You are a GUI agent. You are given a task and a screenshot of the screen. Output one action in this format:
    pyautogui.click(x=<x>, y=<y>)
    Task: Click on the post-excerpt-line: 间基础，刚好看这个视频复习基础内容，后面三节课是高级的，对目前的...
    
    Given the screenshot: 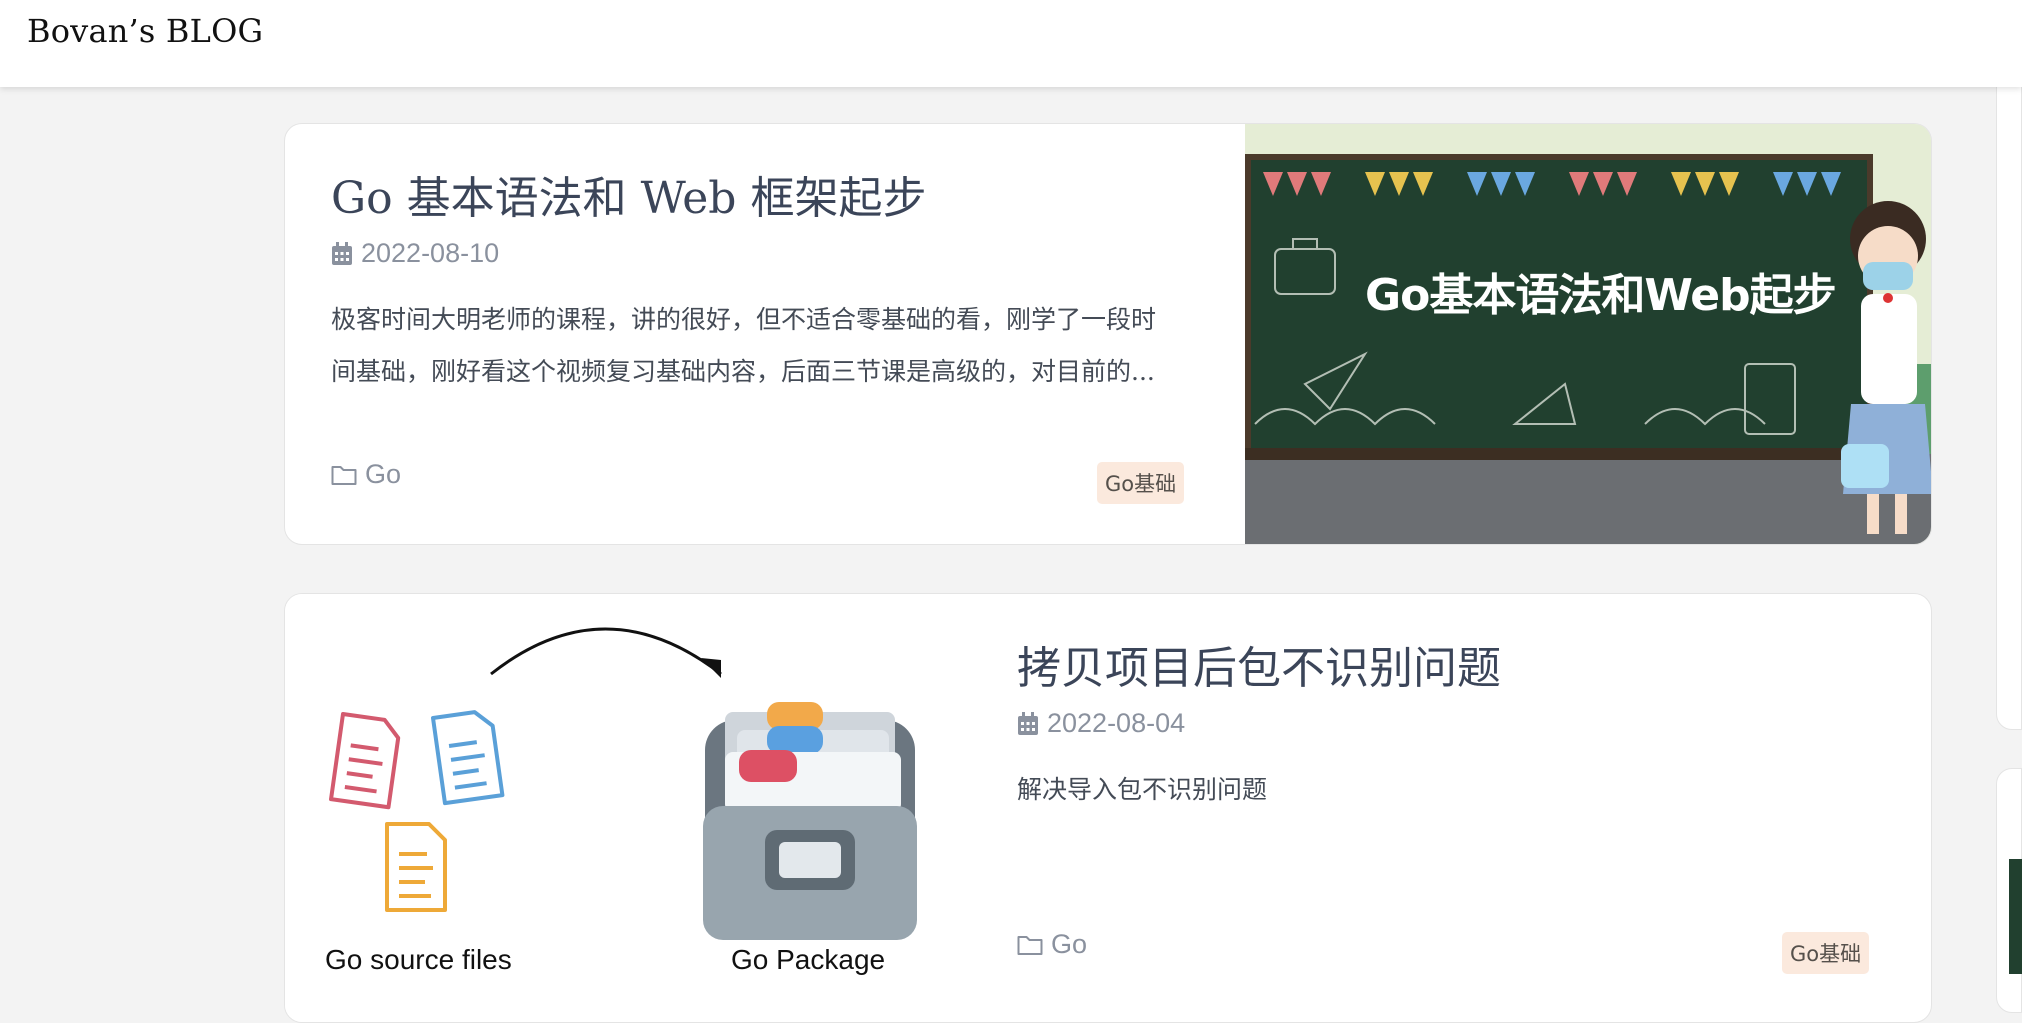 What is the action you would take?
    pyautogui.click(x=743, y=371)
    